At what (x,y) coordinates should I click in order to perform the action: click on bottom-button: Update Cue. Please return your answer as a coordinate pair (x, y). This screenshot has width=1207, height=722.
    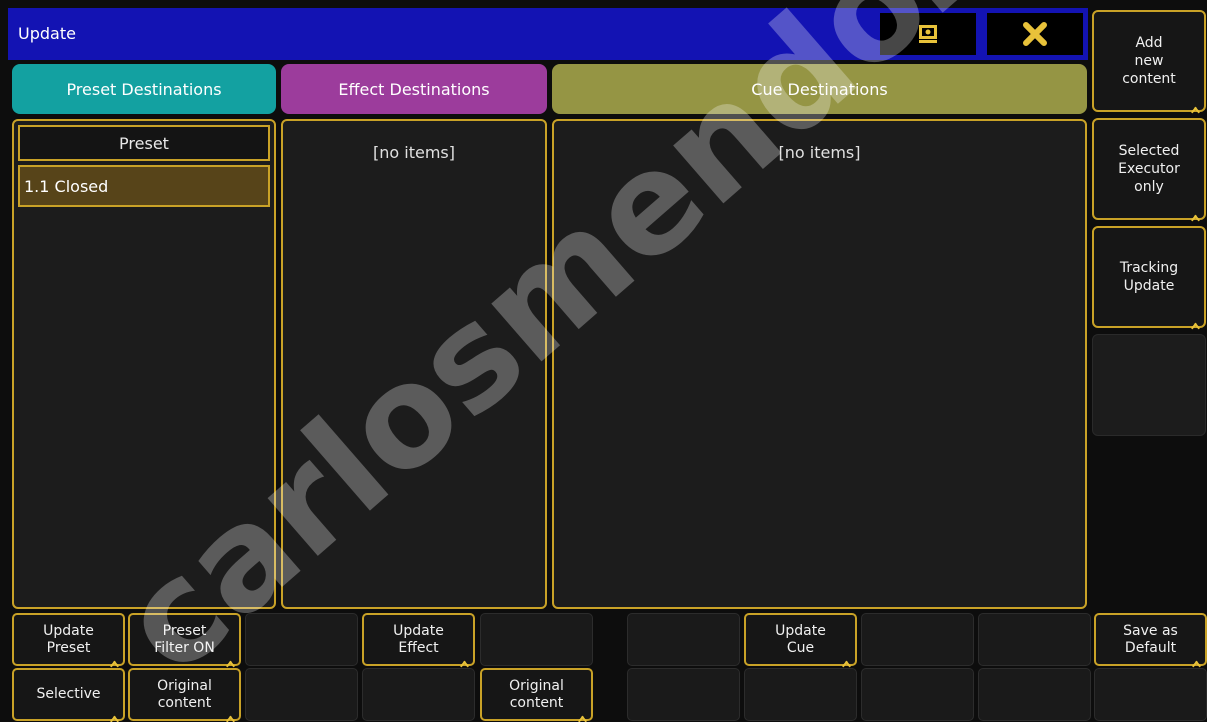
    Looking at the image, I should click on (800, 639).